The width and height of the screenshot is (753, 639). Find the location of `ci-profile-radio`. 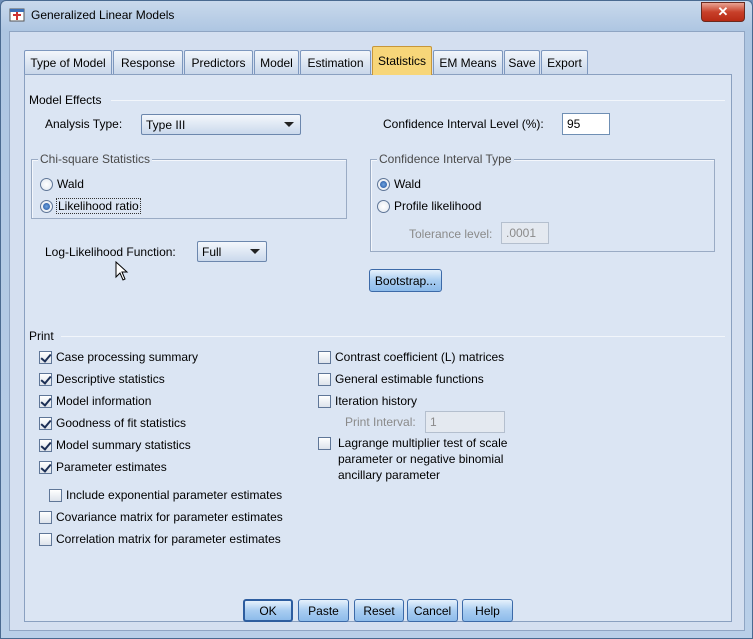

ci-profile-radio is located at coordinates (383, 206).